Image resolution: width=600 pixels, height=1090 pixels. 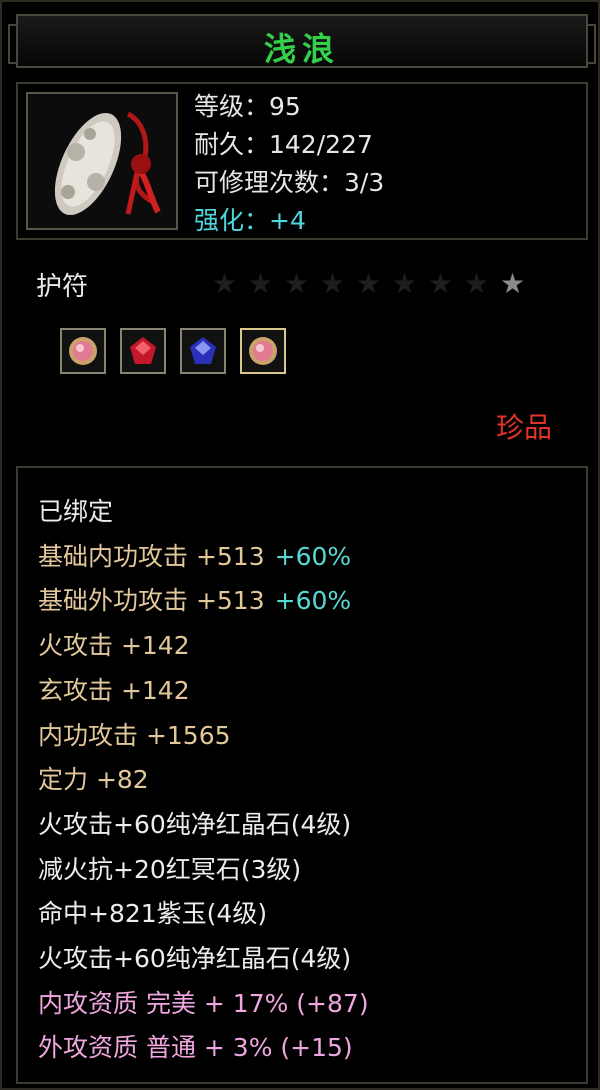 What do you see at coordinates (153, 914) in the screenshot?
I see `attribute-text: 命中+821紫玉(4级)` at bounding box center [153, 914].